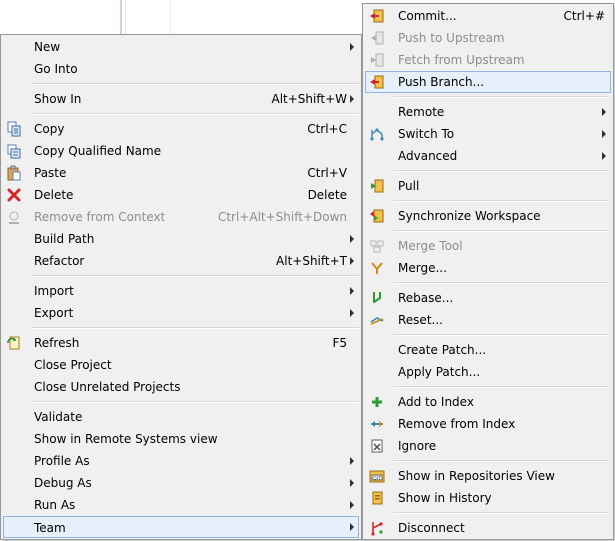  What do you see at coordinates (377, 424) in the screenshot?
I see `remove-from-index-icon` at bounding box center [377, 424].